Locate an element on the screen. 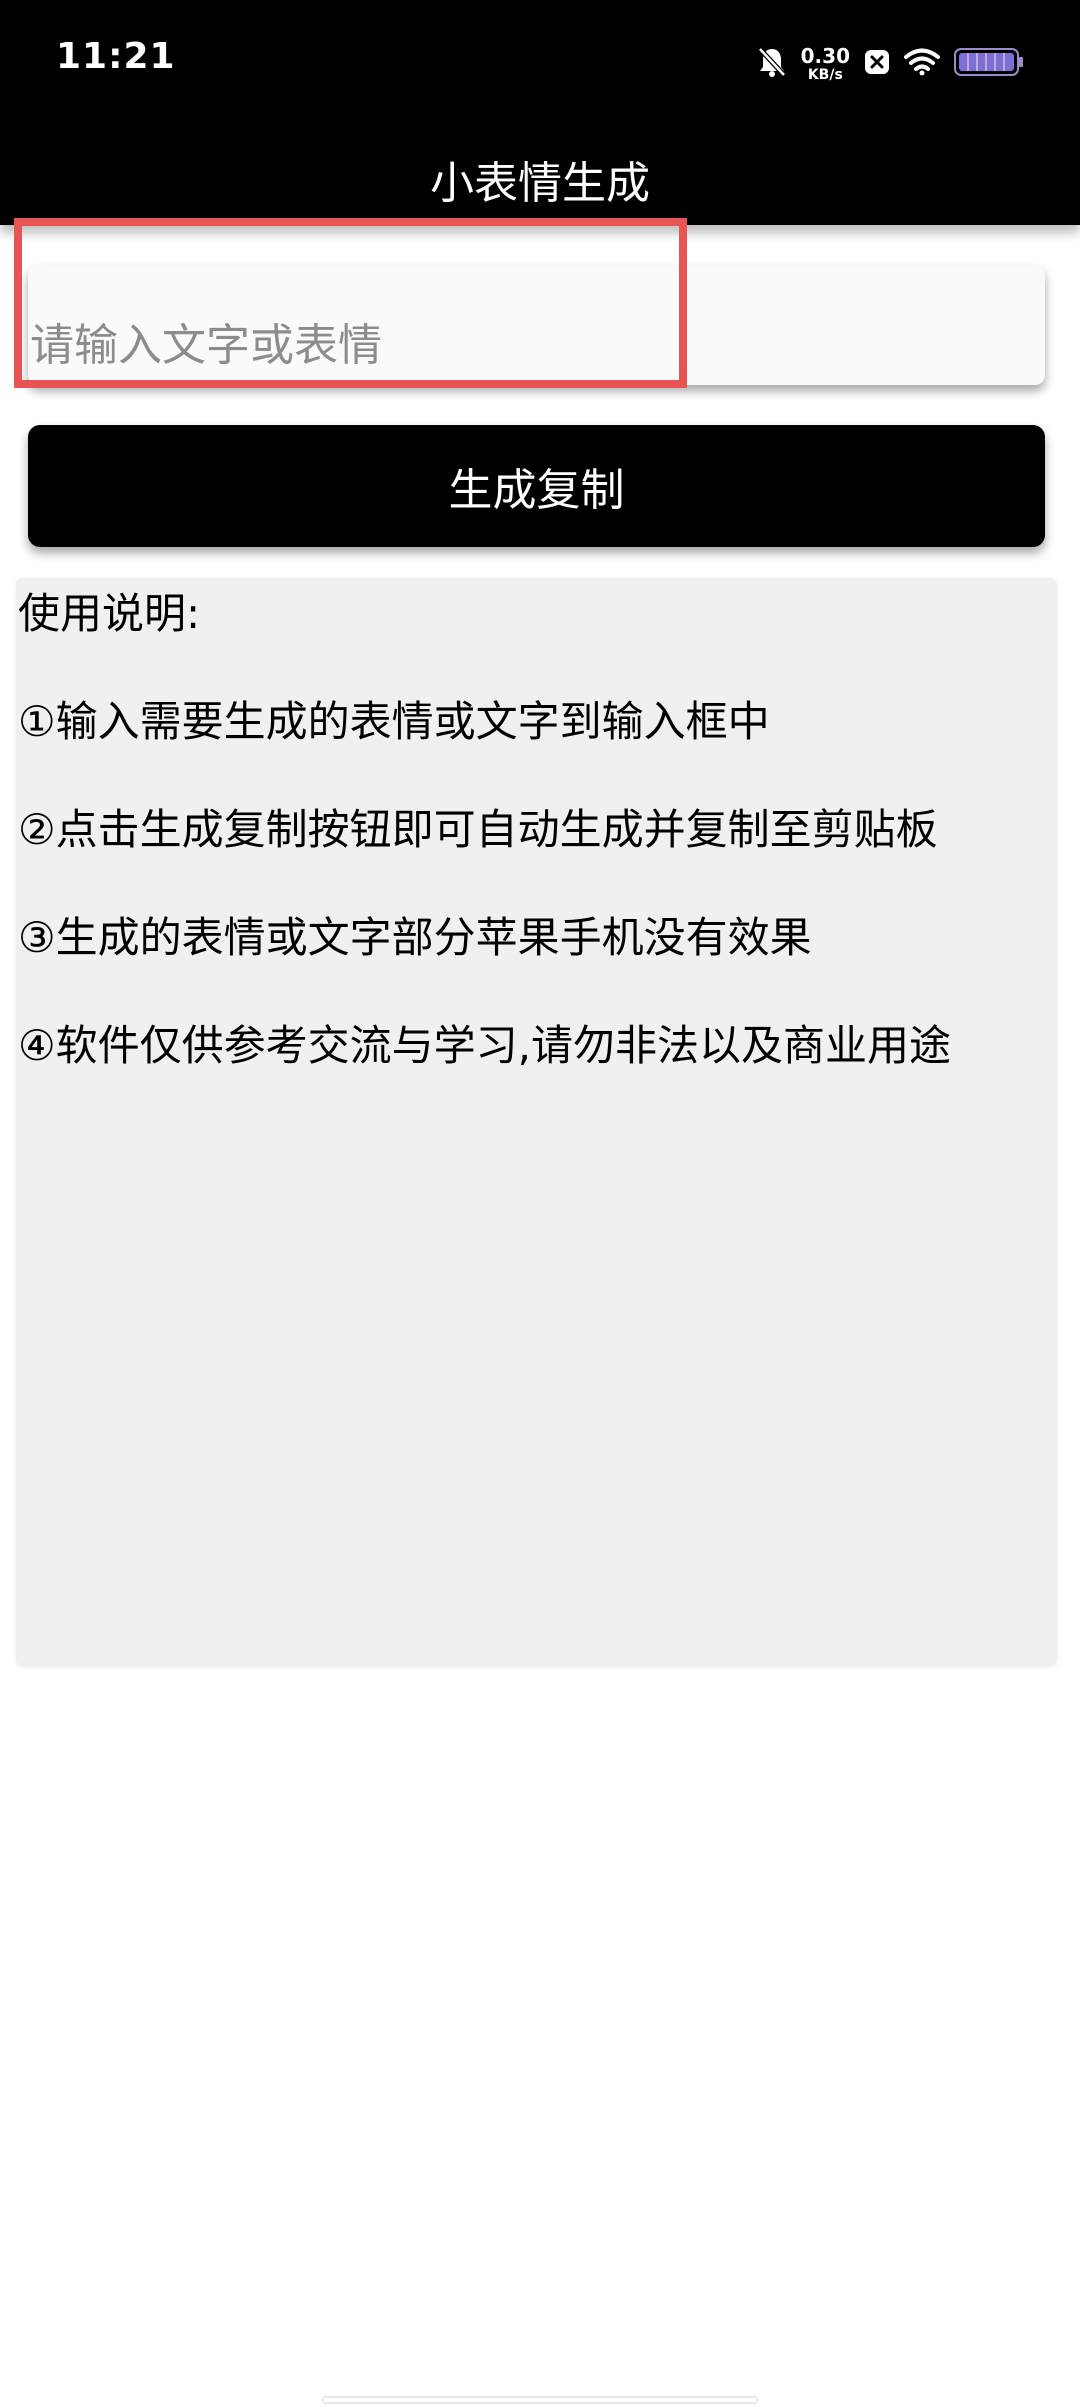 This screenshot has width=1080, height=2408. home-indicator is located at coordinates (540, 2400).